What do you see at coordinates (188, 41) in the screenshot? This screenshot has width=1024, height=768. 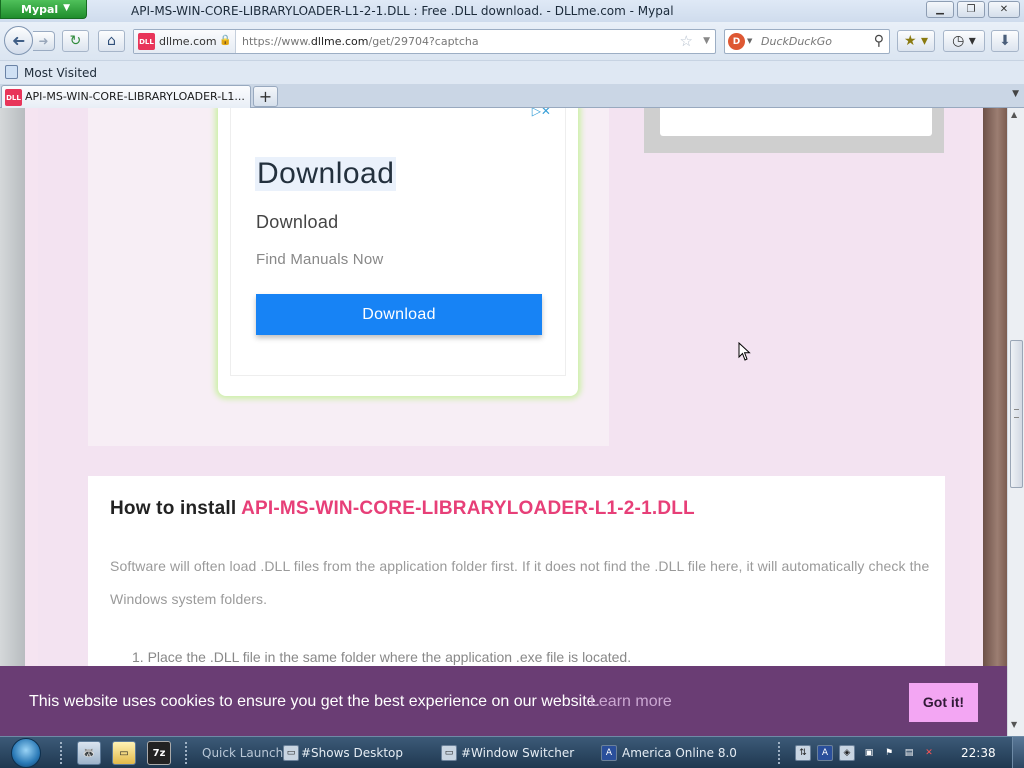 I see `site-identity-label: dllme.com` at bounding box center [188, 41].